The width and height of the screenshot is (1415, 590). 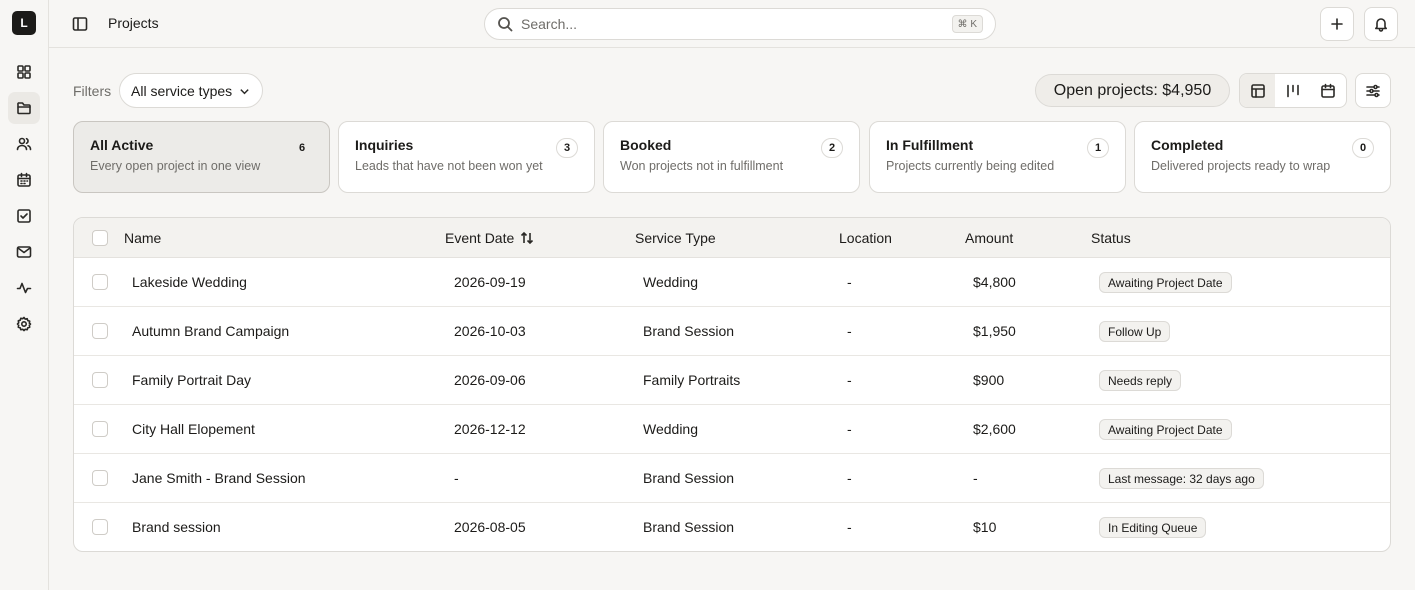 What do you see at coordinates (1181, 478) in the screenshot?
I see `status-badge: Last message: 32 days ago` at bounding box center [1181, 478].